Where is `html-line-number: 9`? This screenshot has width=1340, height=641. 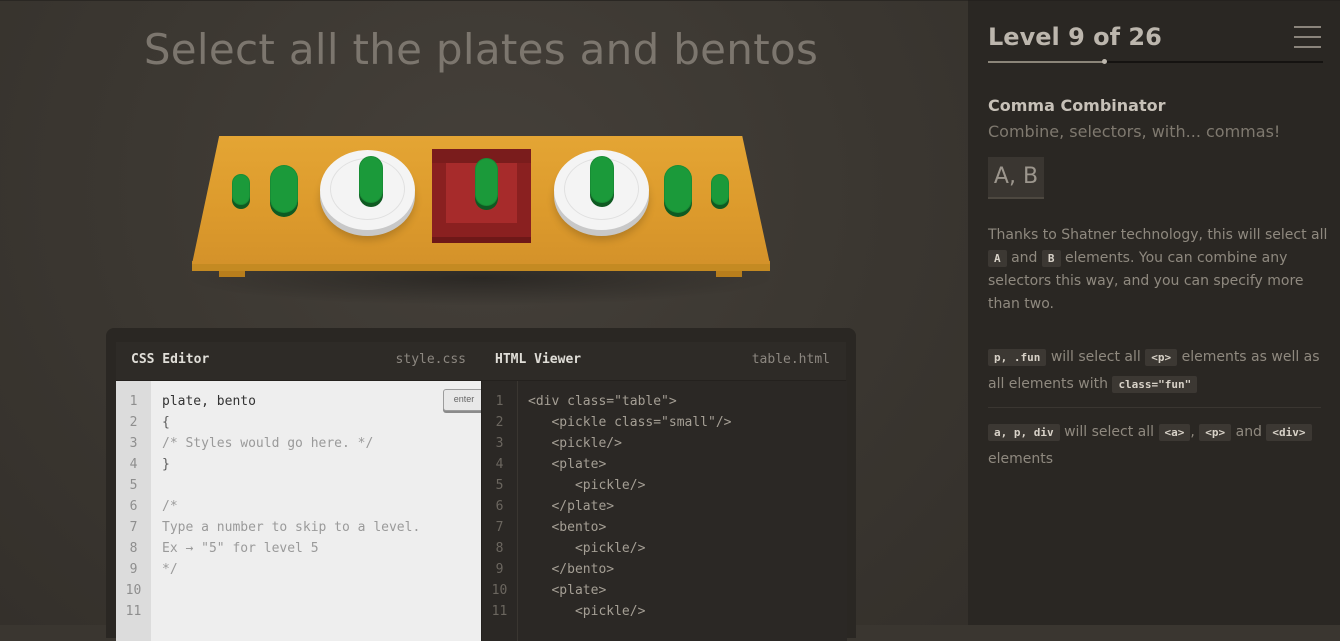
html-line-number: 9 is located at coordinates (499, 569).